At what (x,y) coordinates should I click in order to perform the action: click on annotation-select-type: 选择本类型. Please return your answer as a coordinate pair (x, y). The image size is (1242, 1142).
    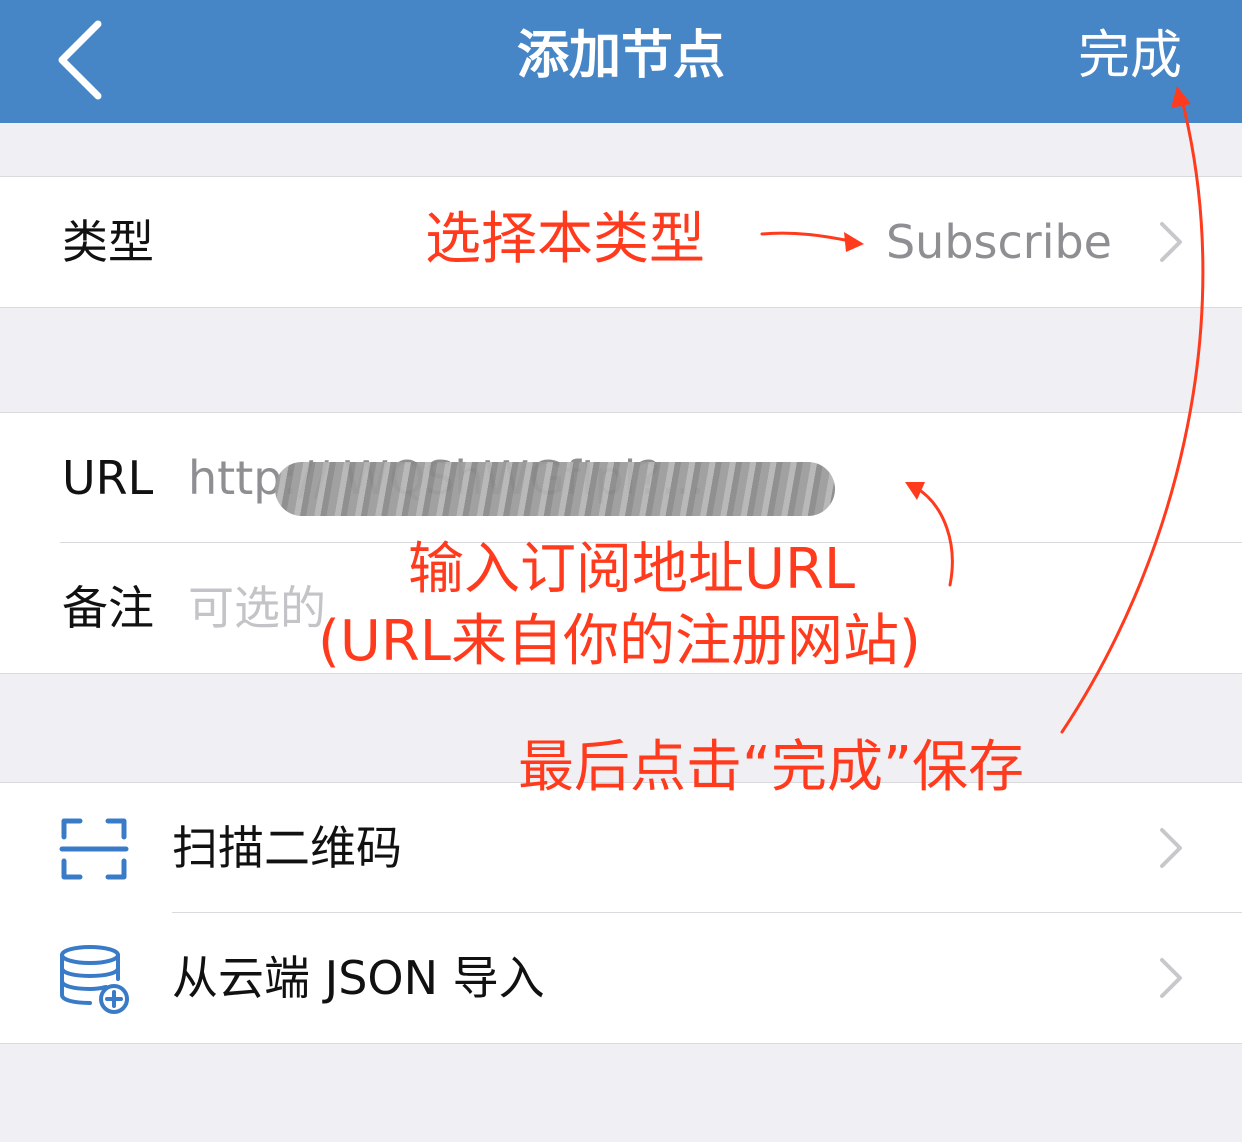
    Looking at the image, I should click on (565, 239).